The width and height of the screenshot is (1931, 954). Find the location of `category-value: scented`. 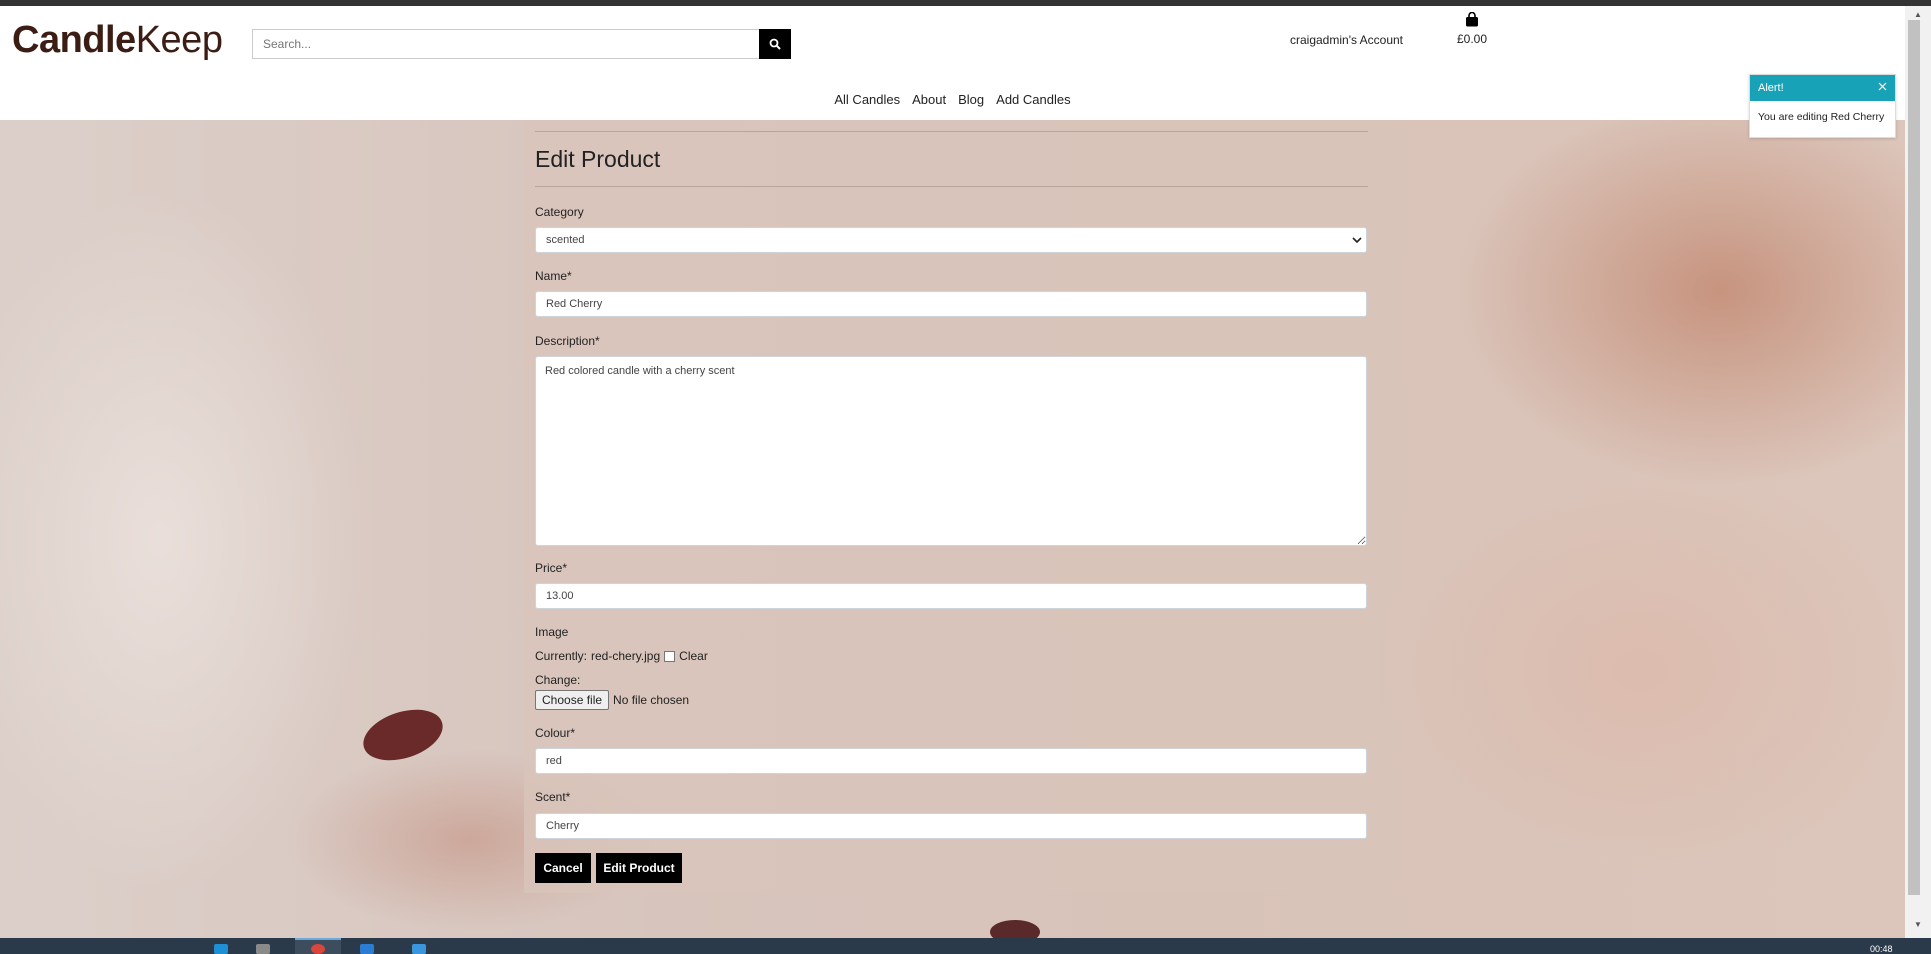

category-value: scented is located at coordinates (565, 240).